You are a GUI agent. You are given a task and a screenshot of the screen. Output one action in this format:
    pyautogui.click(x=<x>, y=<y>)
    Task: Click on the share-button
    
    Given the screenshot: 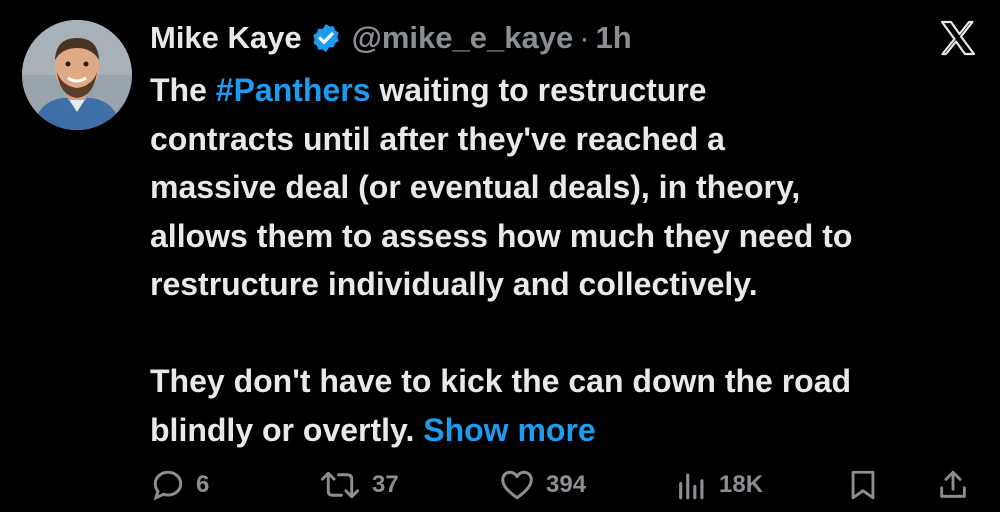 What is the action you would take?
    pyautogui.click(x=953, y=485)
    